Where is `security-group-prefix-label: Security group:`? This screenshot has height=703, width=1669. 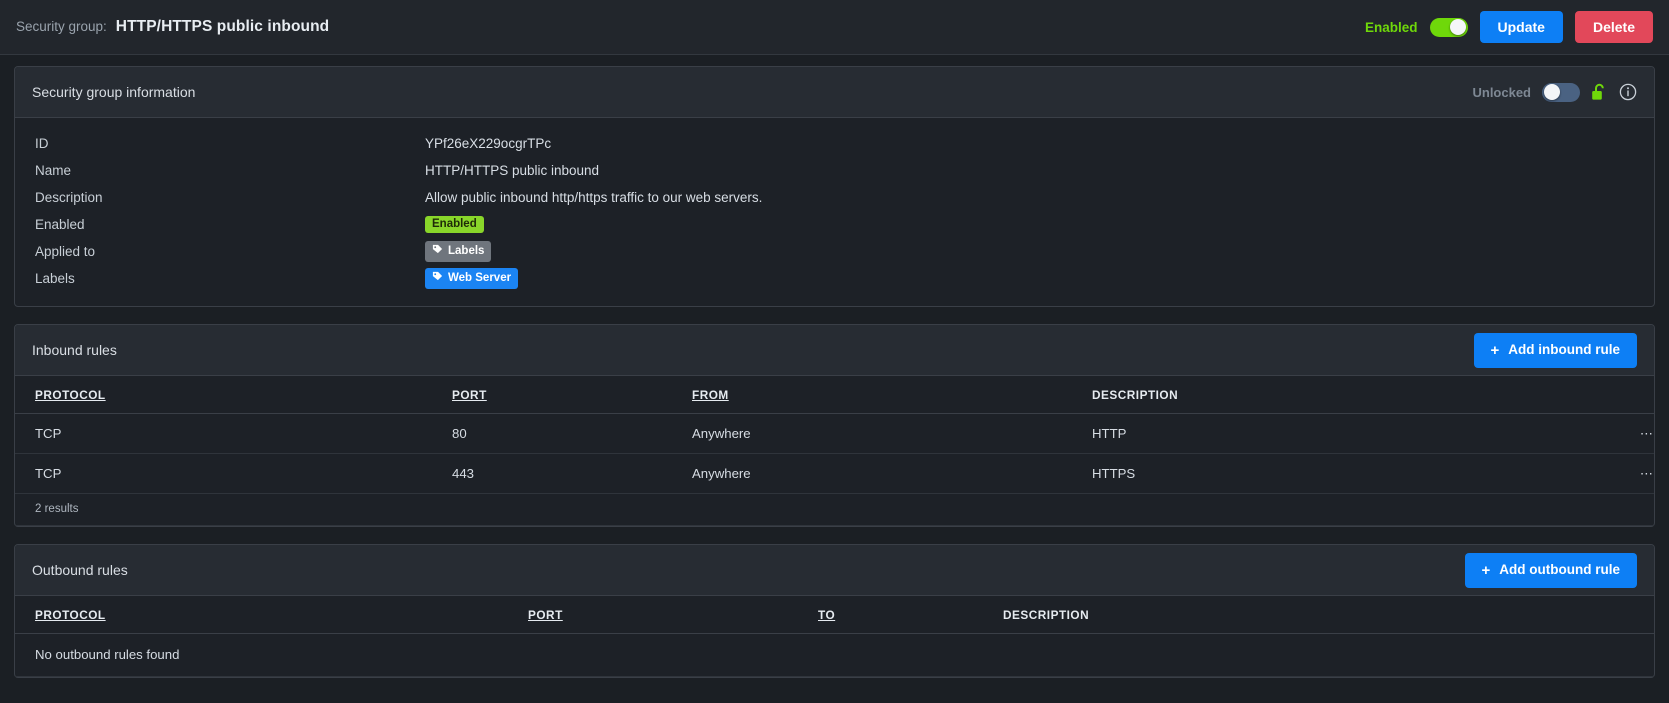 security-group-prefix-label: Security group: is located at coordinates (61, 26).